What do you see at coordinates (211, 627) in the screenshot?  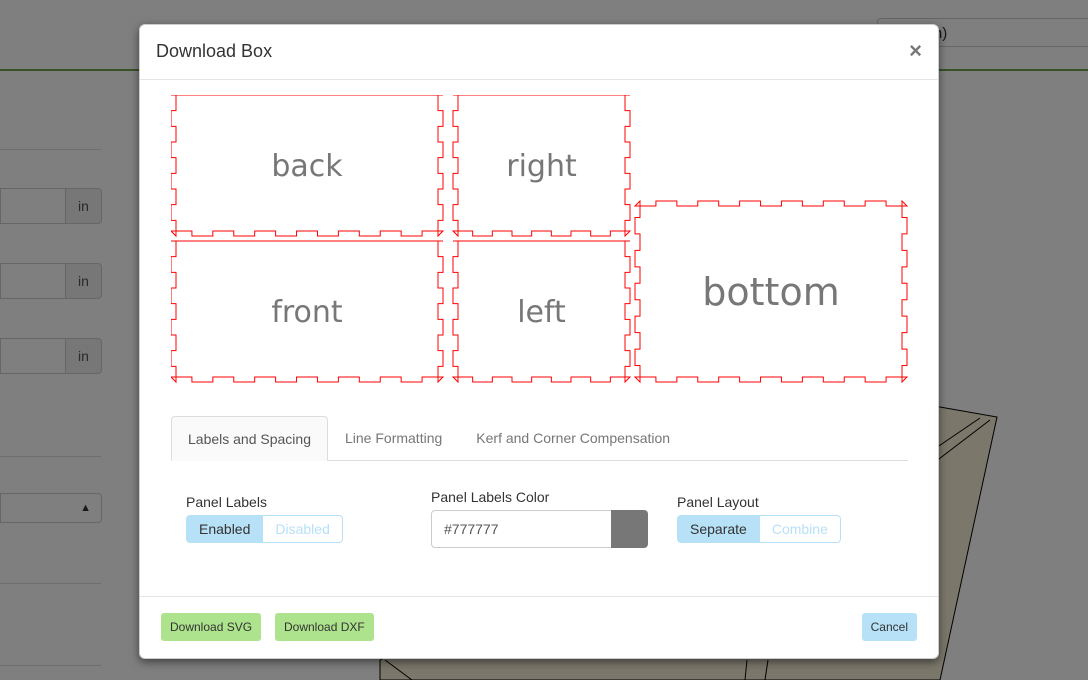 I see `download-svg-button: Download SVG` at bounding box center [211, 627].